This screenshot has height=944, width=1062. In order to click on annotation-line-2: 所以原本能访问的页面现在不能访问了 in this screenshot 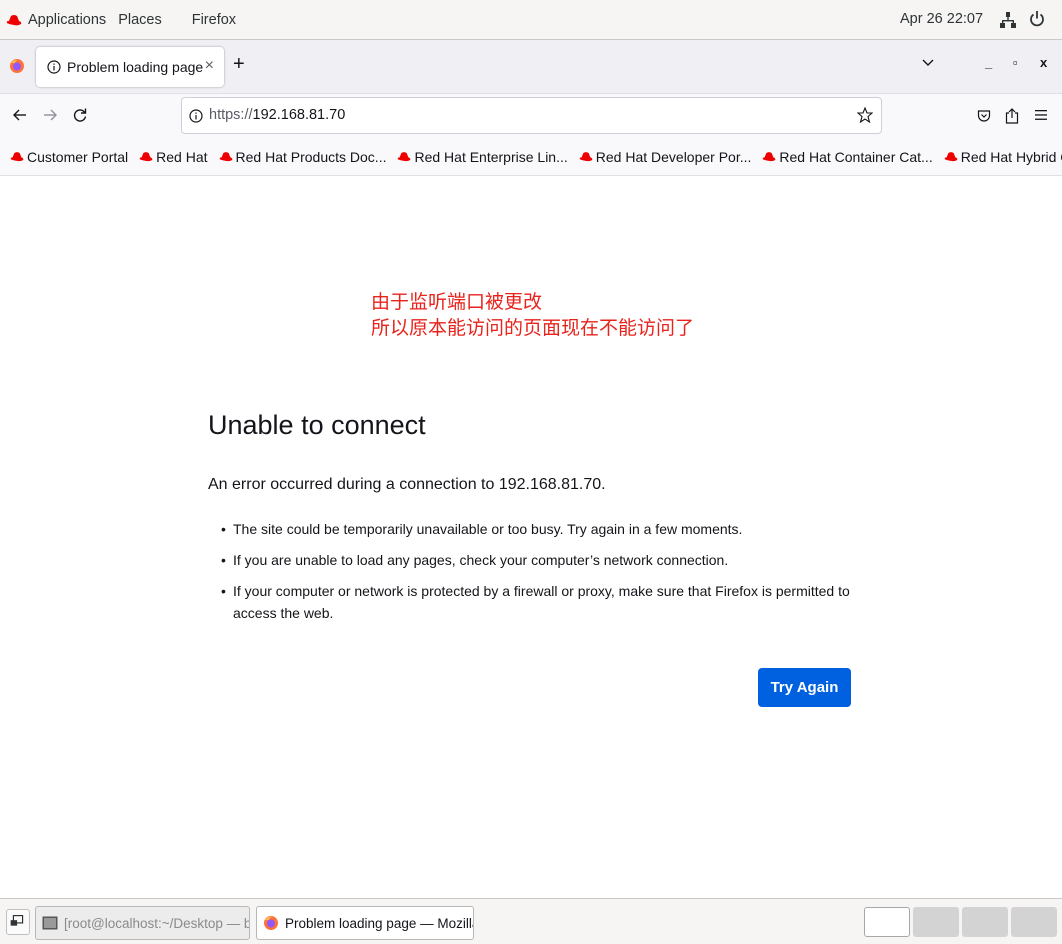, I will do `click(533, 328)`.